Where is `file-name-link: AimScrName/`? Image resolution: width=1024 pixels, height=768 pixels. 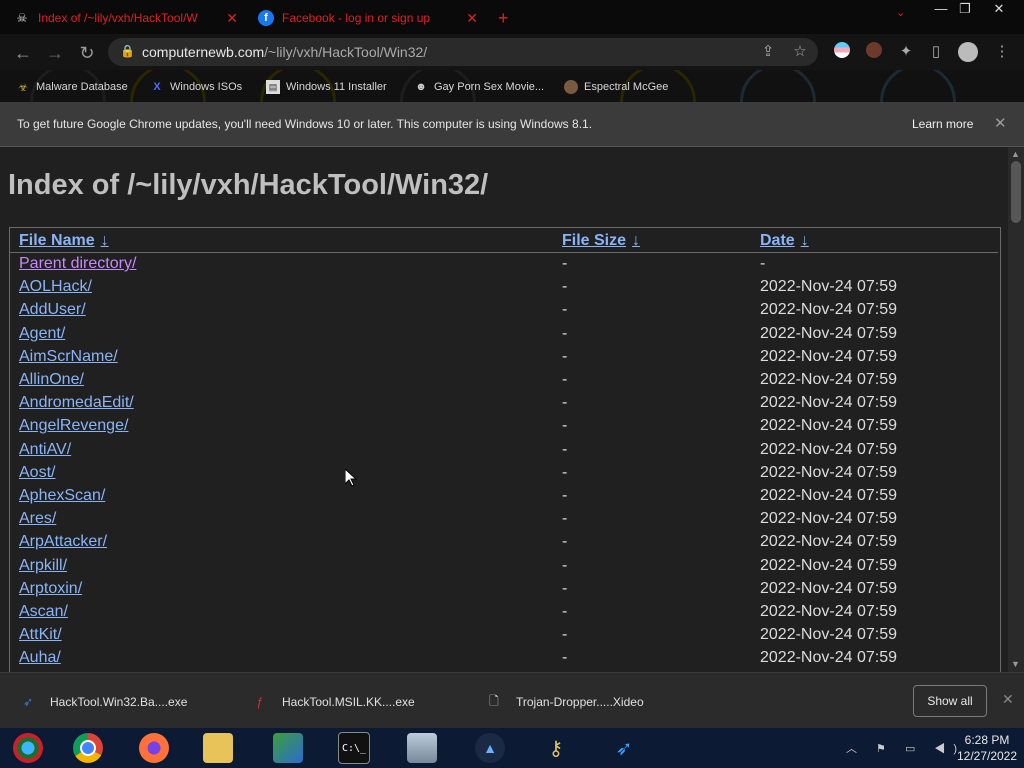 file-name-link: AimScrName/ is located at coordinates (68, 357).